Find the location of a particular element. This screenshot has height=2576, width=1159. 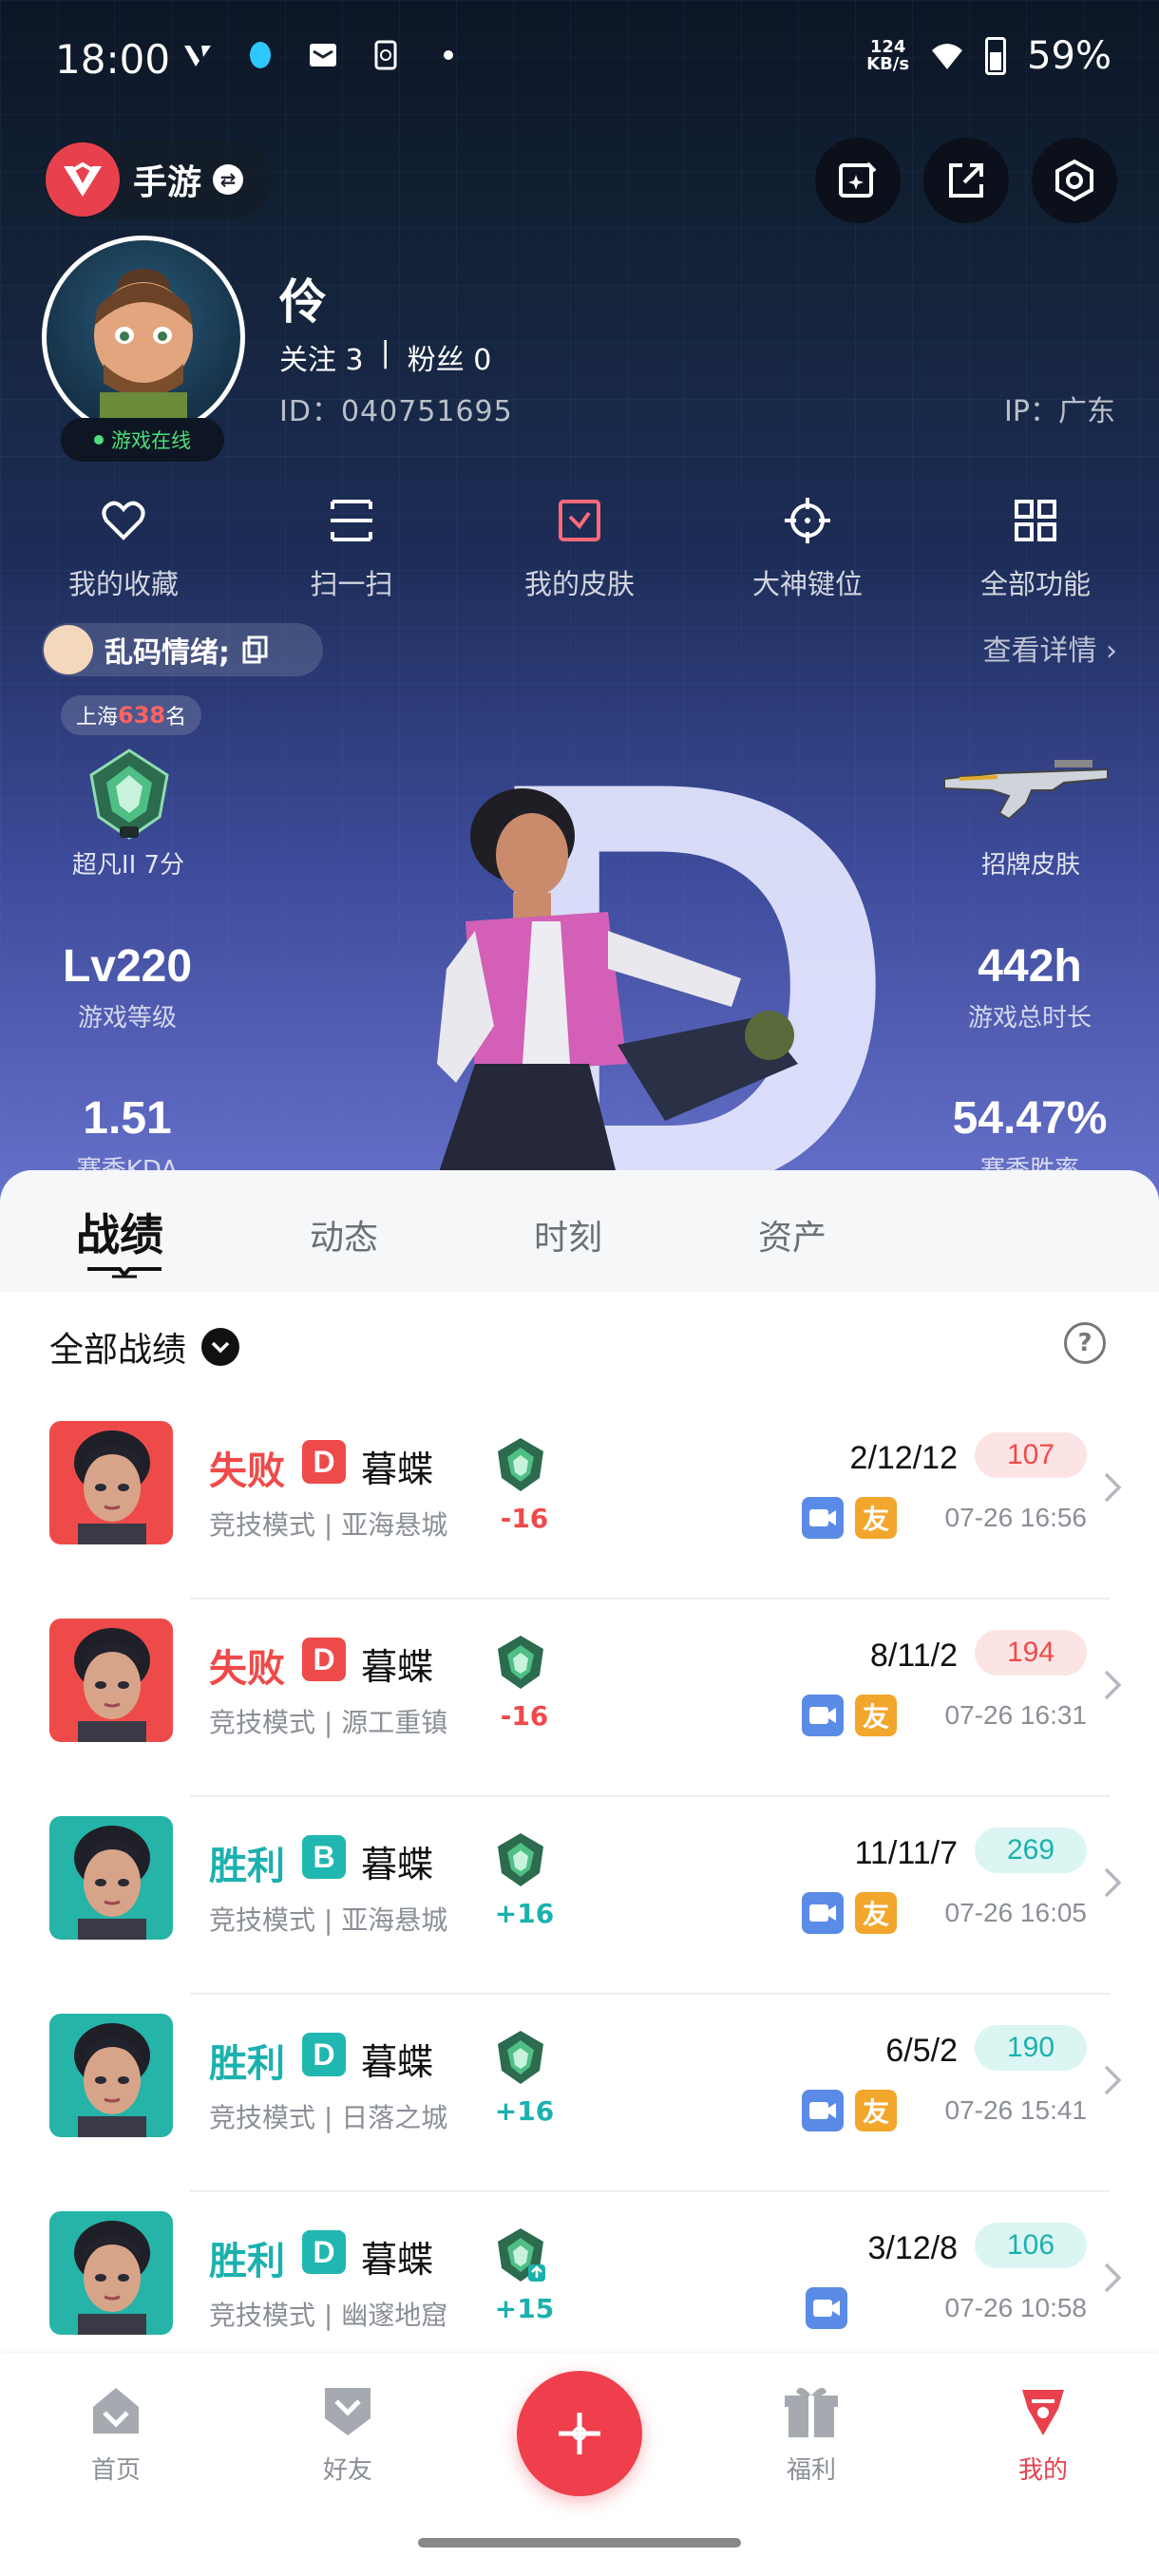

help-icon: ? is located at coordinates (1085, 1343).